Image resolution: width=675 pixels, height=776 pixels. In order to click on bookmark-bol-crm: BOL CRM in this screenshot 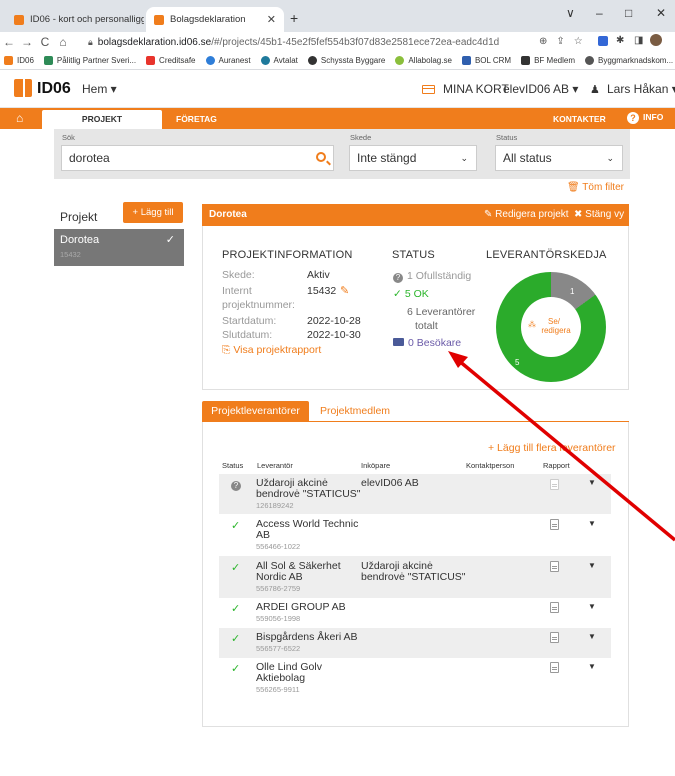, I will do `click(486, 60)`.